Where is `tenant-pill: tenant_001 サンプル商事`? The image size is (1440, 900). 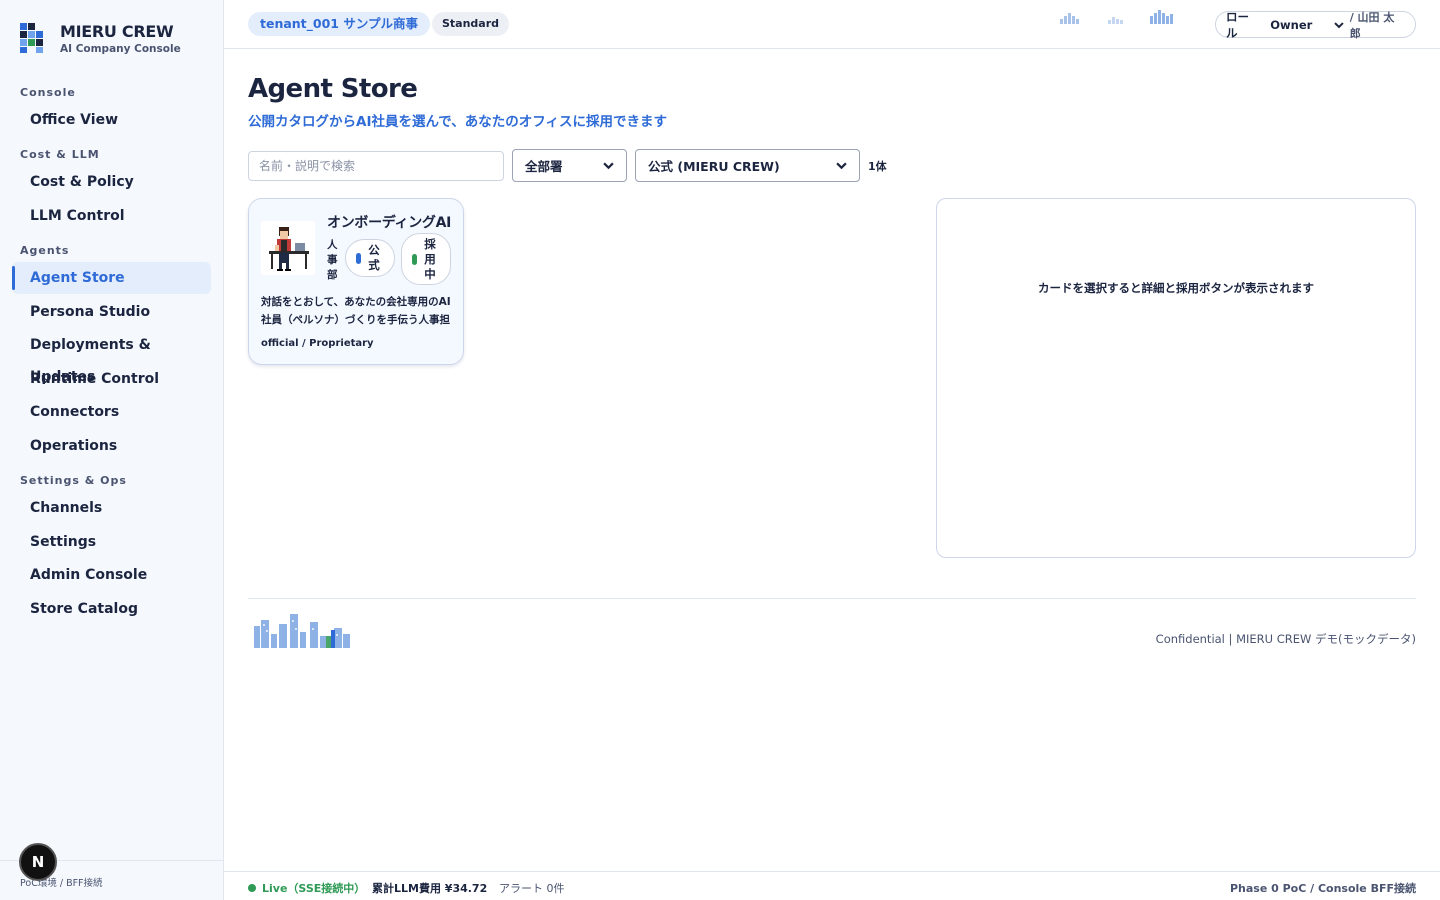 tenant-pill: tenant_001 サンプル商事 is located at coordinates (339, 24).